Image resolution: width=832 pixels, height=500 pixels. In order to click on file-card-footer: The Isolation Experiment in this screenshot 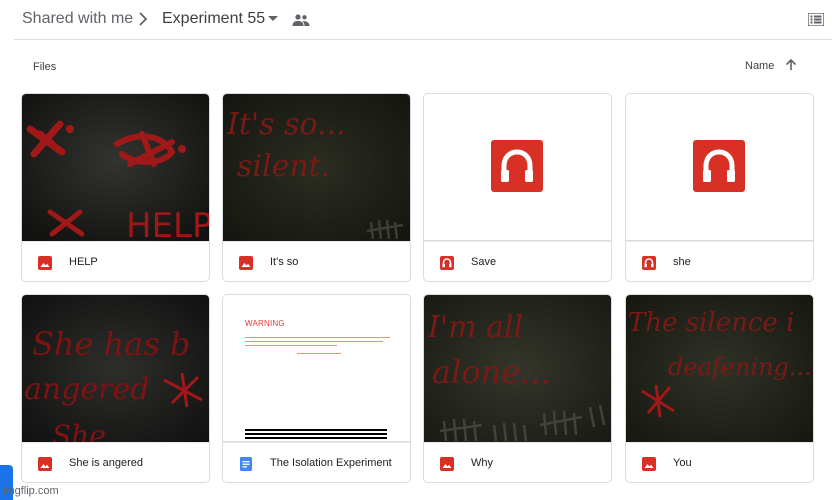, I will do `click(316, 462)`.